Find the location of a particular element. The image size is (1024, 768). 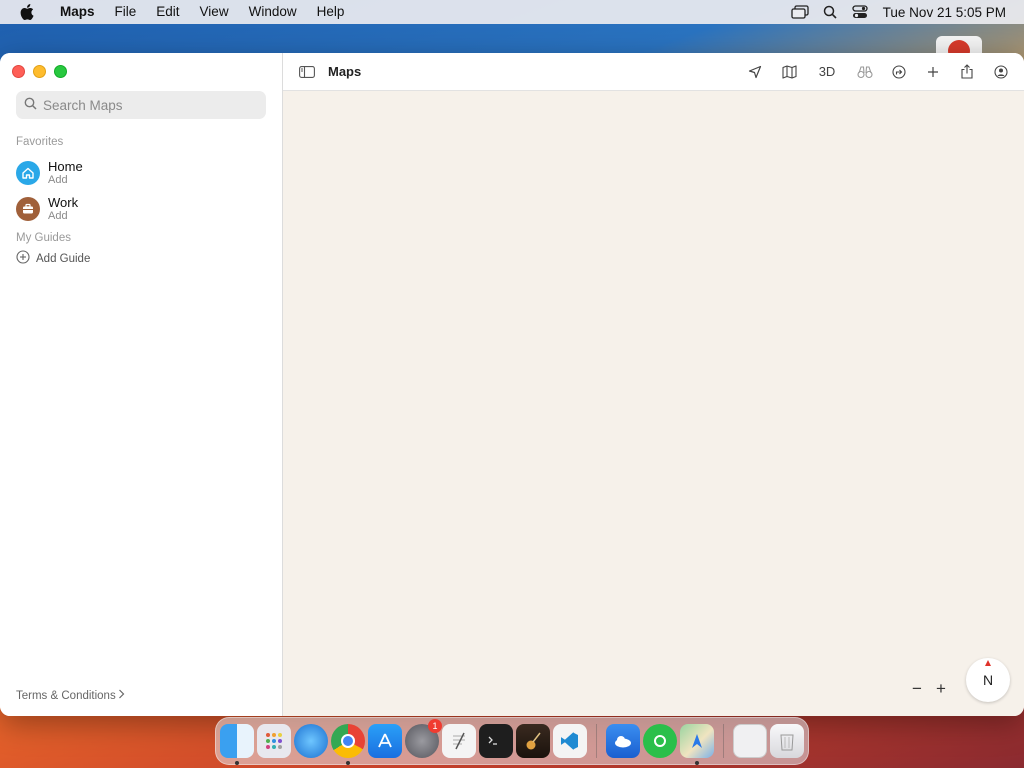

downloads-stack-icon is located at coordinates (750, 741).